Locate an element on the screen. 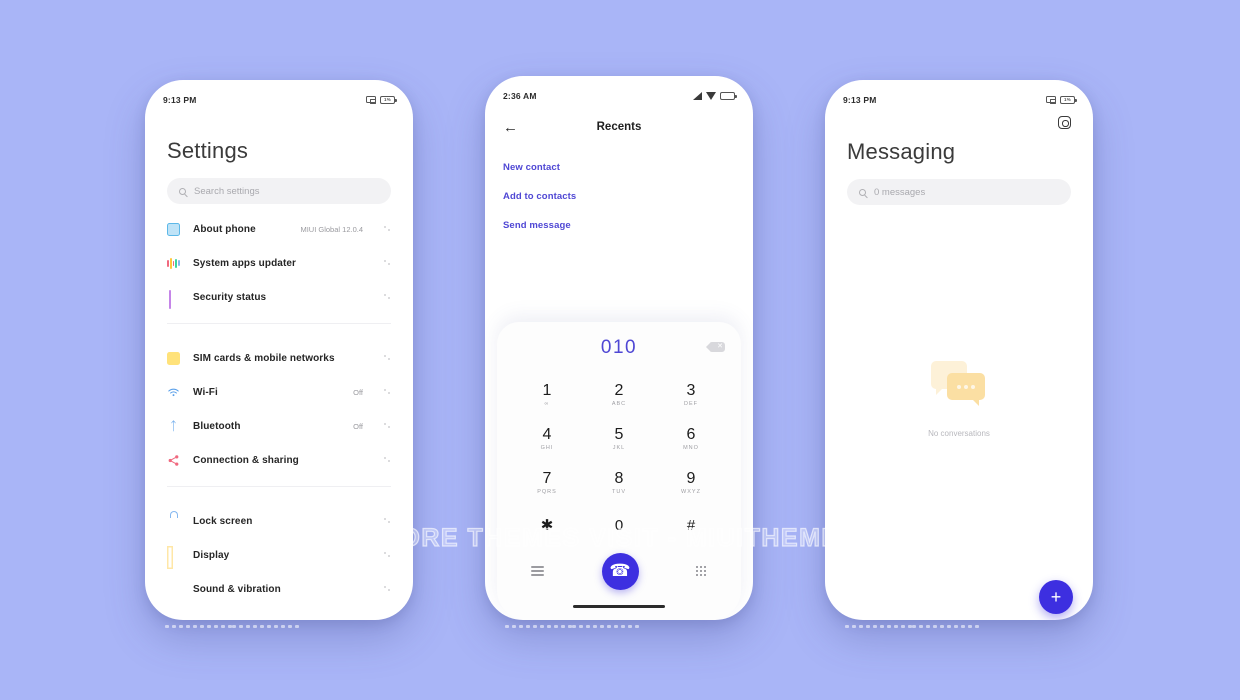  key-number: 6 is located at coordinates (691, 434).